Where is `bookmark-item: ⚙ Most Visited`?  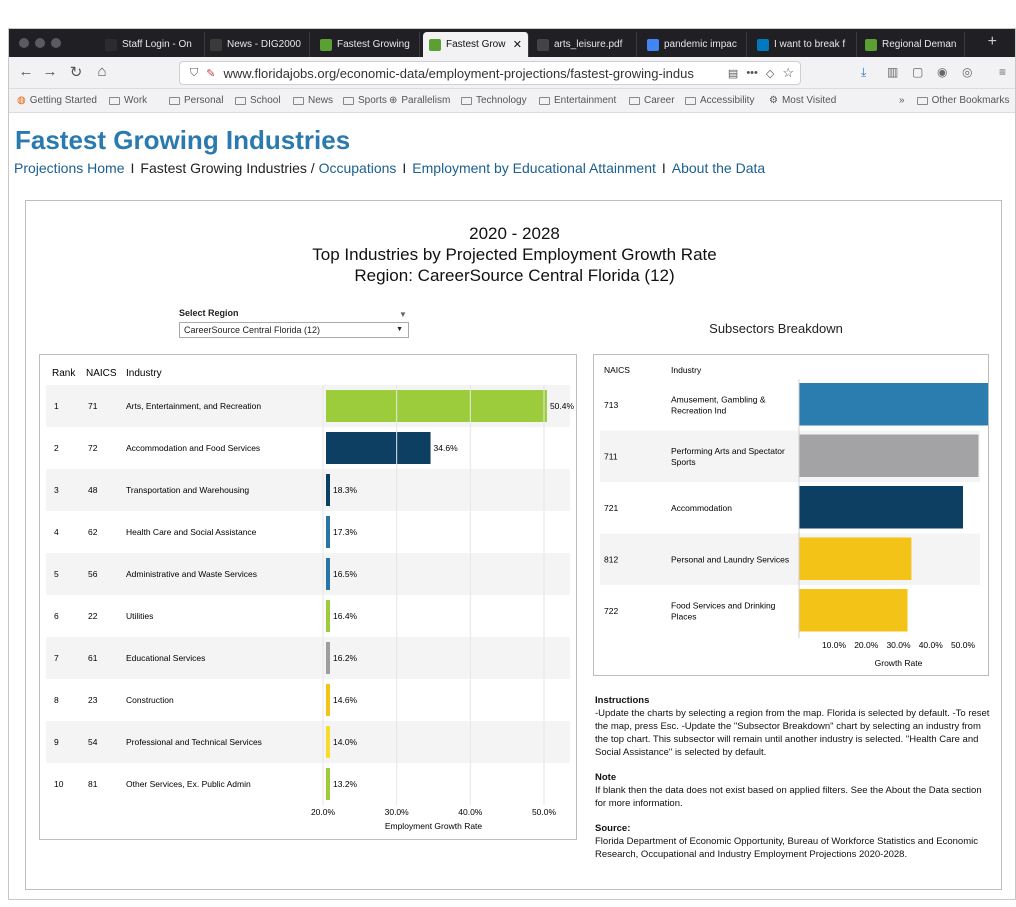
bookmark-item: ⚙ Most Visited is located at coordinates (802, 100).